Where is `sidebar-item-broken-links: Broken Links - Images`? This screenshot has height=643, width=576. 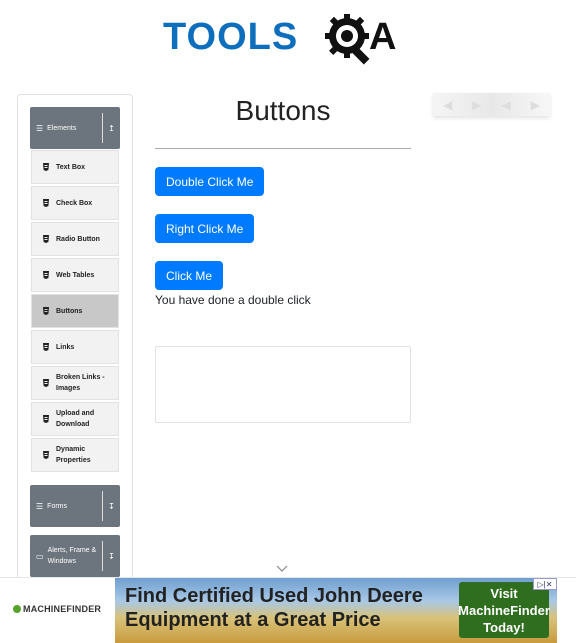
sidebar-item-broken-links: Broken Links - Images is located at coordinates (75, 383).